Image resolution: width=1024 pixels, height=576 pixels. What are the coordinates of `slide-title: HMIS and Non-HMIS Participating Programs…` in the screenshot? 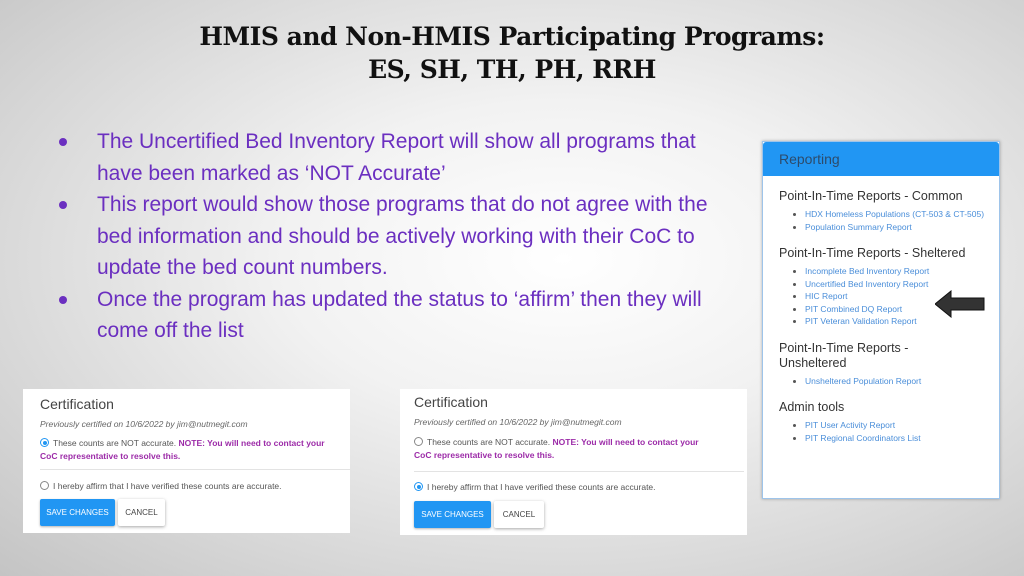 It's located at (512, 53).